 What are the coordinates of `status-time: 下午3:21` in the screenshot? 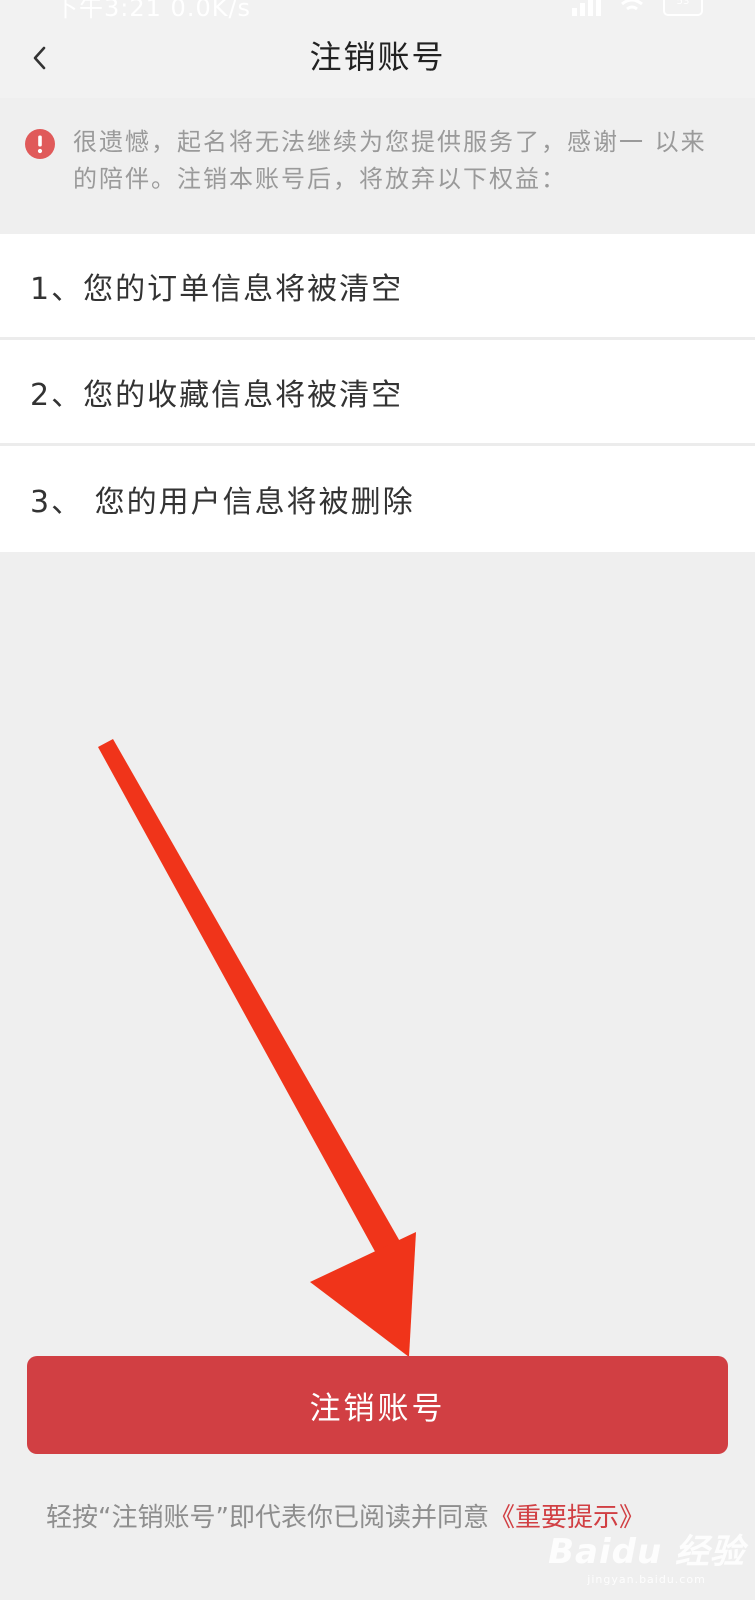 It's located at (108, 11).